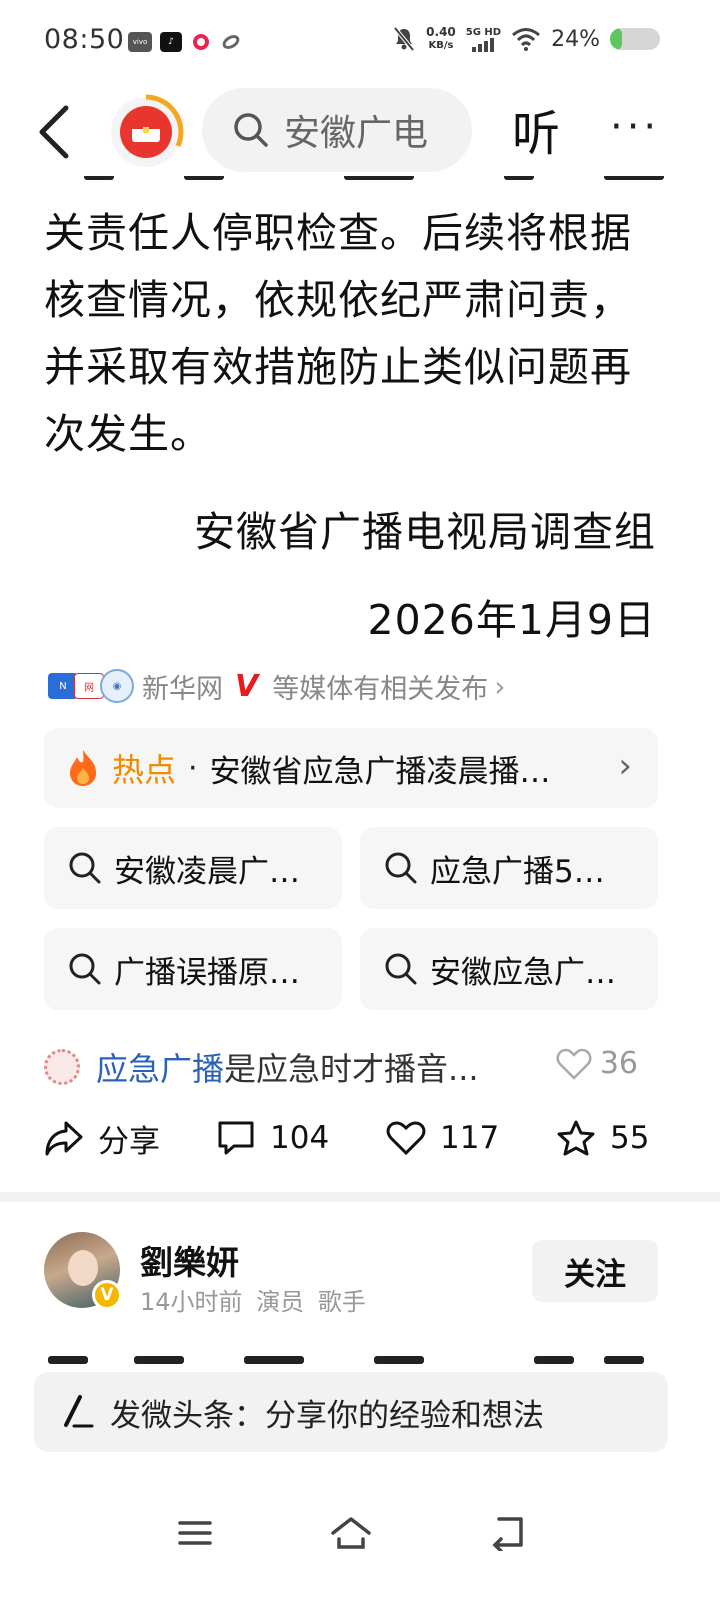 Image resolution: width=720 pixels, height=1608 pixels. Describe the element at coordinates (441, 32) in the screenshot. I see `net-speed-value: 0.40` at that location.